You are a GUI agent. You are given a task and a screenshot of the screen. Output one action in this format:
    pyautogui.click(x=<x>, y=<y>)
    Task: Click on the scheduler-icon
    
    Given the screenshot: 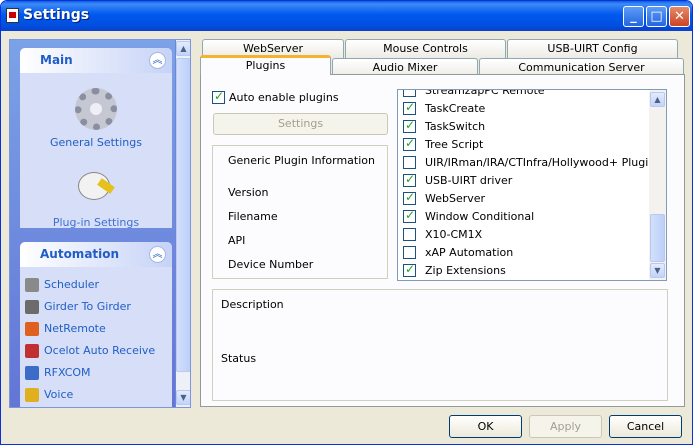 What is the action you would take?
    pyautogui.click(x=32, y=285)
    